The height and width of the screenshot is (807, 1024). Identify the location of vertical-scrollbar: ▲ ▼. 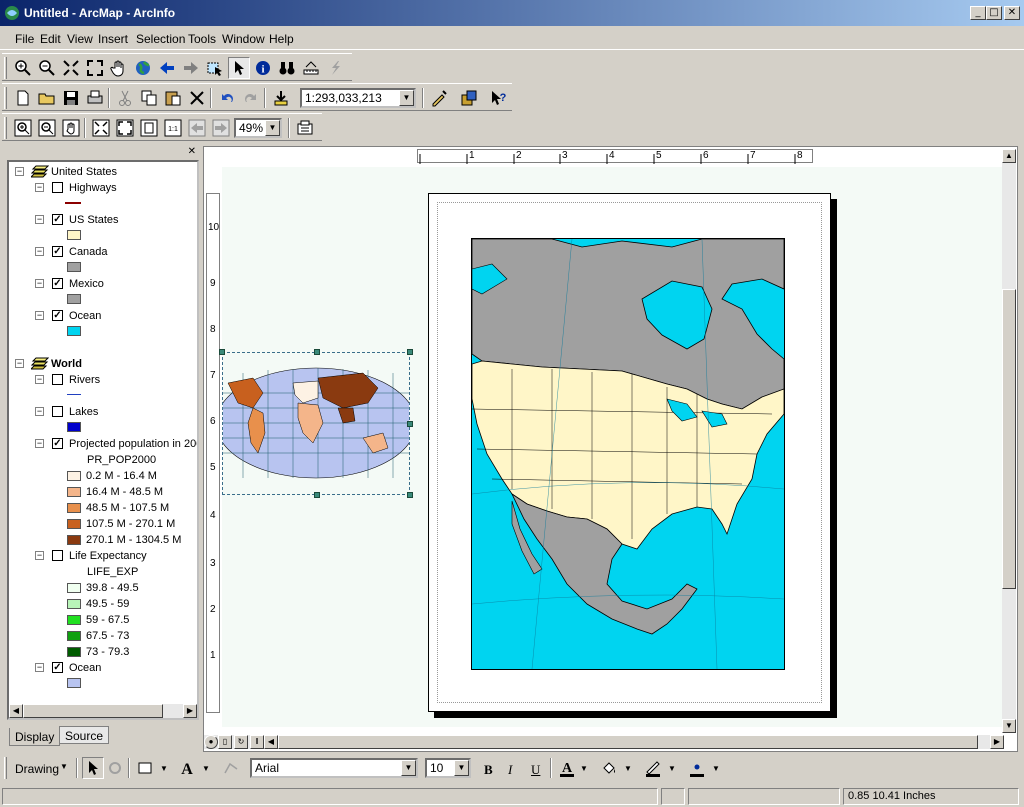
(1009, 441).